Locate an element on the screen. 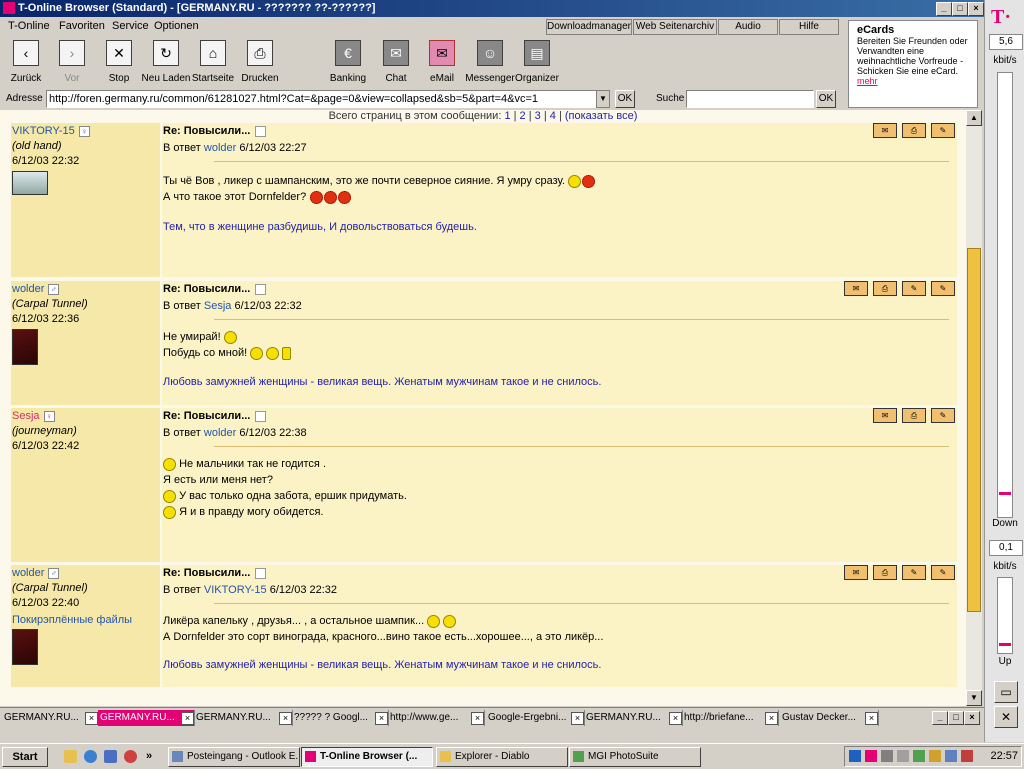 This screenshot has width=1024, height=769. menu-optionen: Optionen is located at coordinates (176, 26).